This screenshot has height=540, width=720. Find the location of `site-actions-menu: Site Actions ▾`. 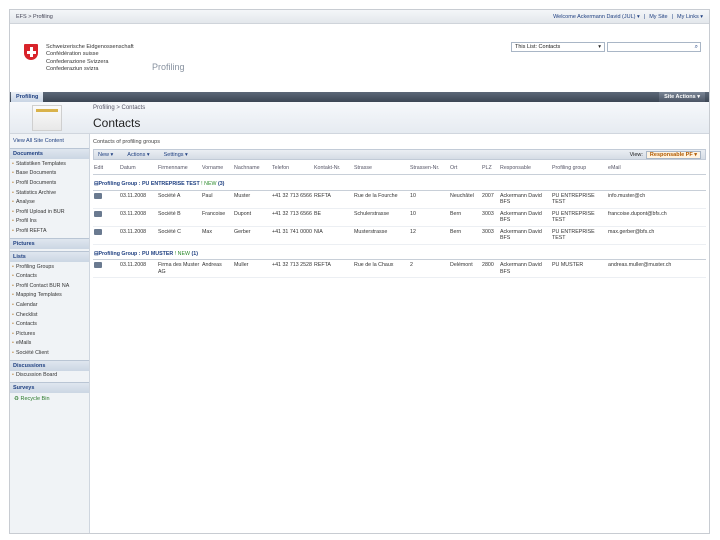

site-actions-menu: Site Actions ▾ is located at coordinates (682, 97).